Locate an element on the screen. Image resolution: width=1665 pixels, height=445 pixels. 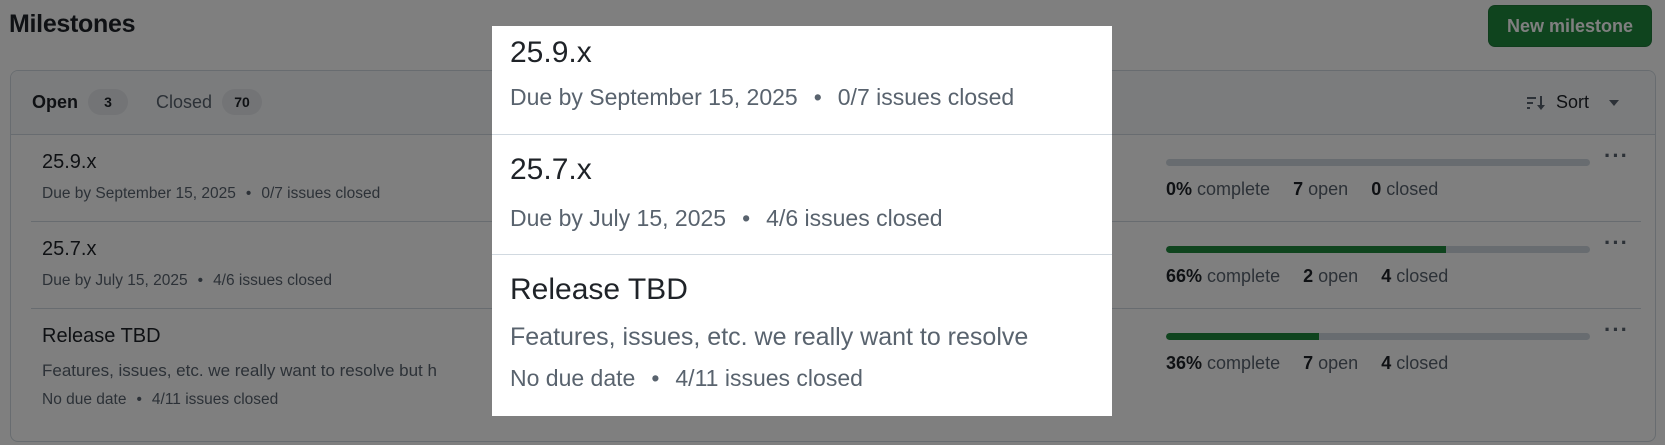
zoom-due-date: Due by September 15, 2025 is located at coordinates (654, 97).